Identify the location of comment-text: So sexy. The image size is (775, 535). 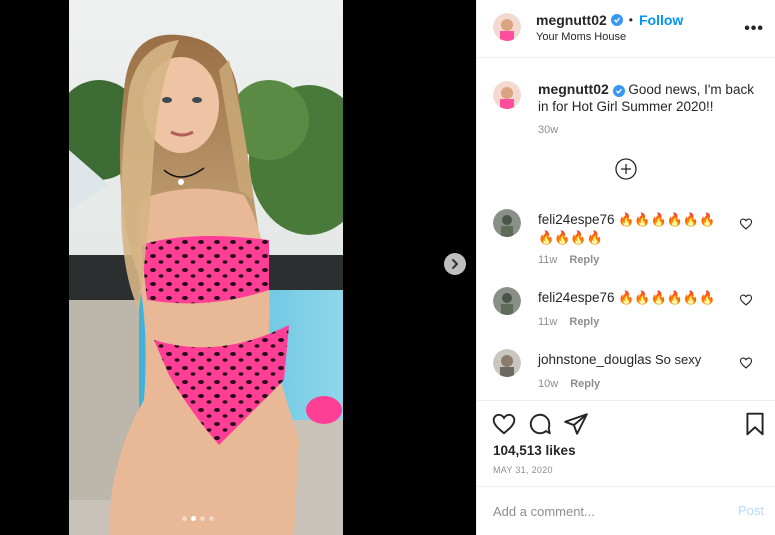
(676, 359).